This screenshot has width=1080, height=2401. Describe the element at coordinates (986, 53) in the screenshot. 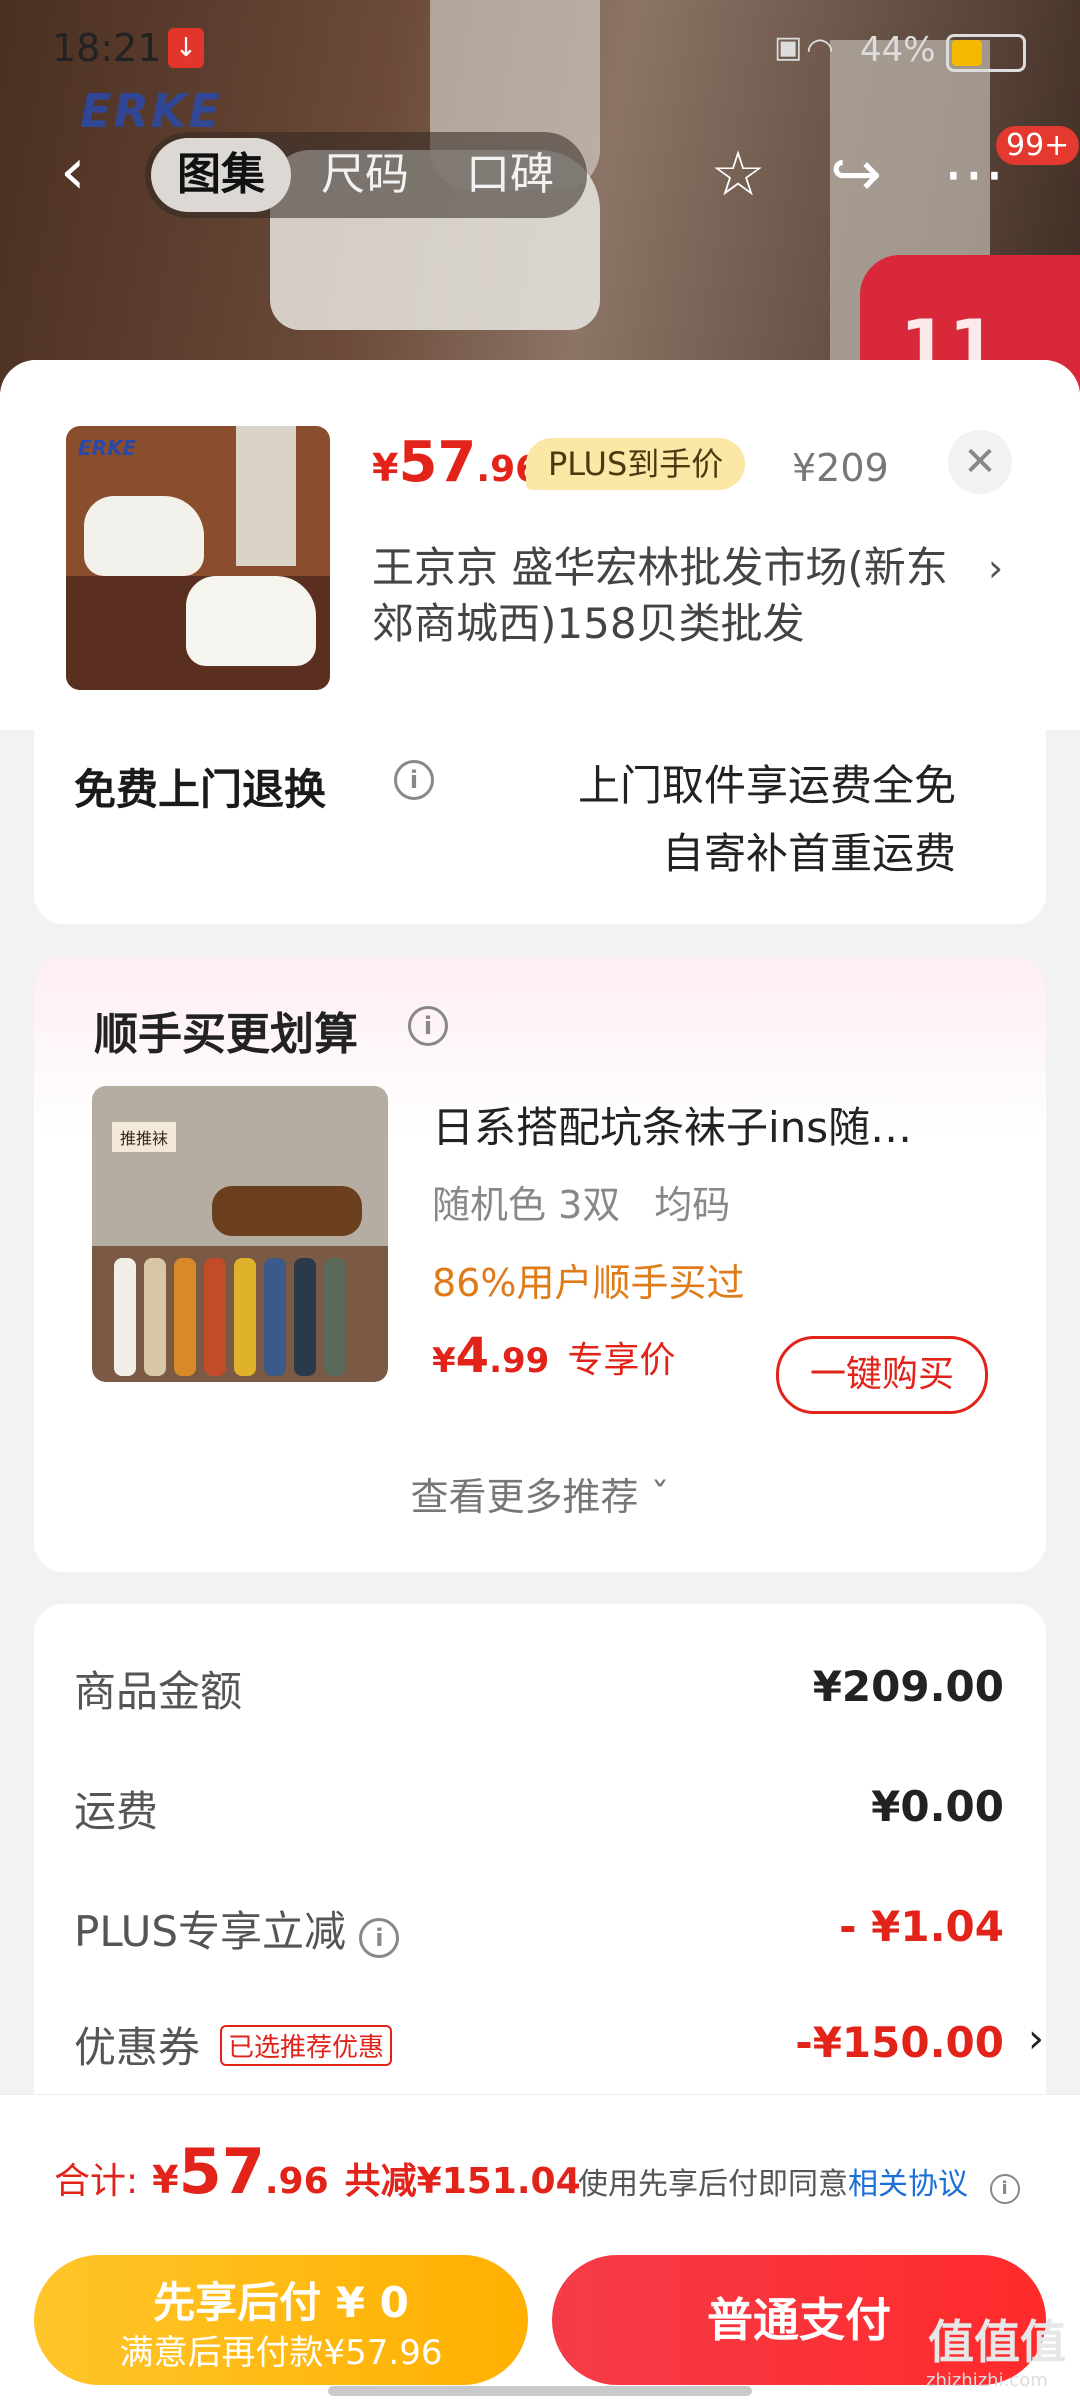

I see `battery-icon` at that location.